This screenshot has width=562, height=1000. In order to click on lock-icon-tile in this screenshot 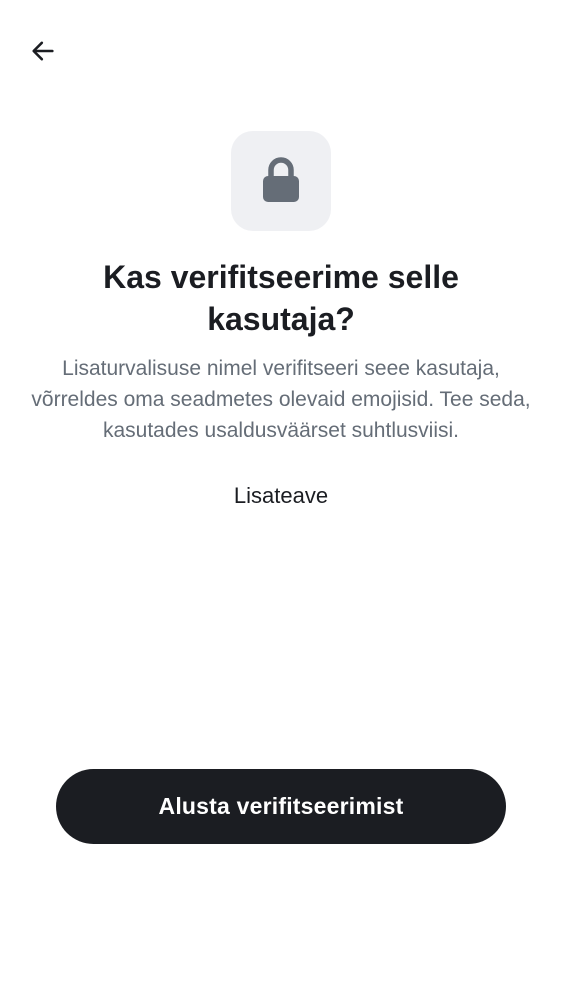, I will do `click(281, 181)`.